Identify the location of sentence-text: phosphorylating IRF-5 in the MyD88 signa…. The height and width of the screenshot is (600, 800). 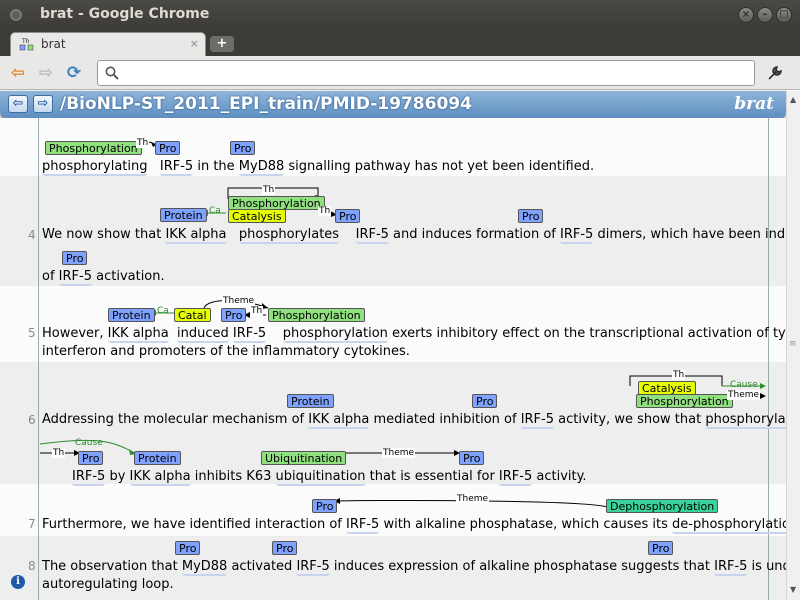
(318, 167).